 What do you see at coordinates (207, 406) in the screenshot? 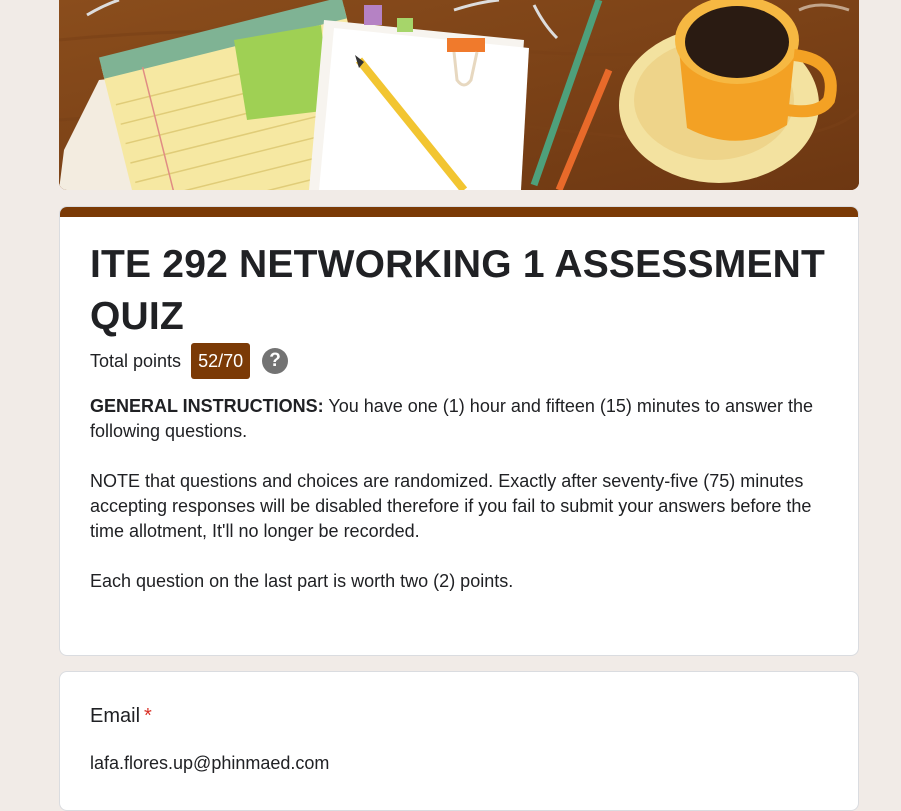
I see `instructions-heading: GENERAL INSTRUCTIONS:` at bounding box center [207, 406].